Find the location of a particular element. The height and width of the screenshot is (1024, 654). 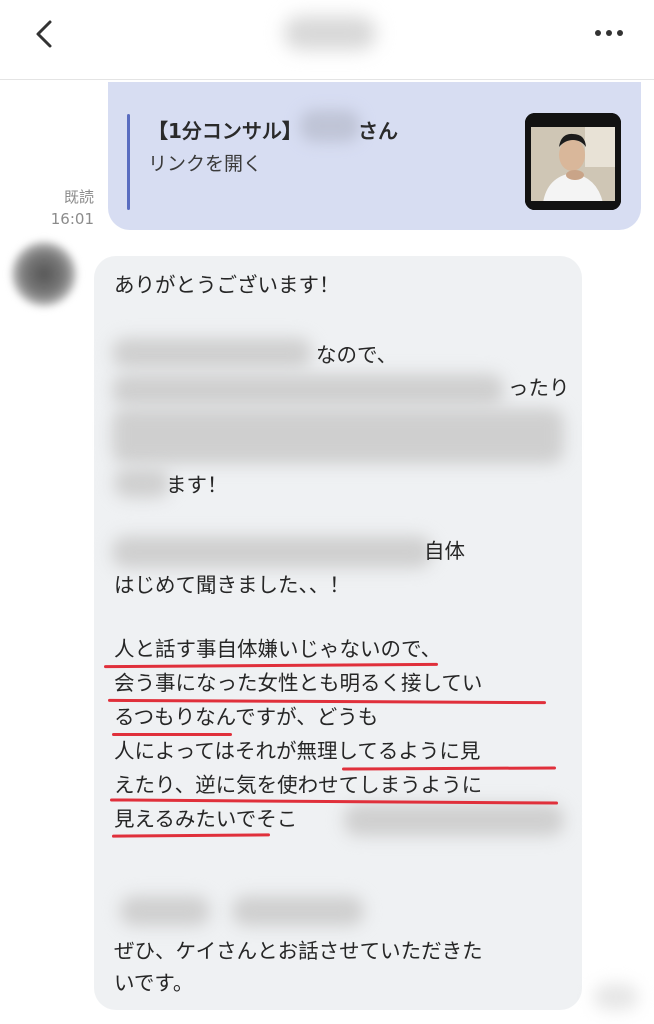

chat-title-redacted is located at coordinates (330, 33).